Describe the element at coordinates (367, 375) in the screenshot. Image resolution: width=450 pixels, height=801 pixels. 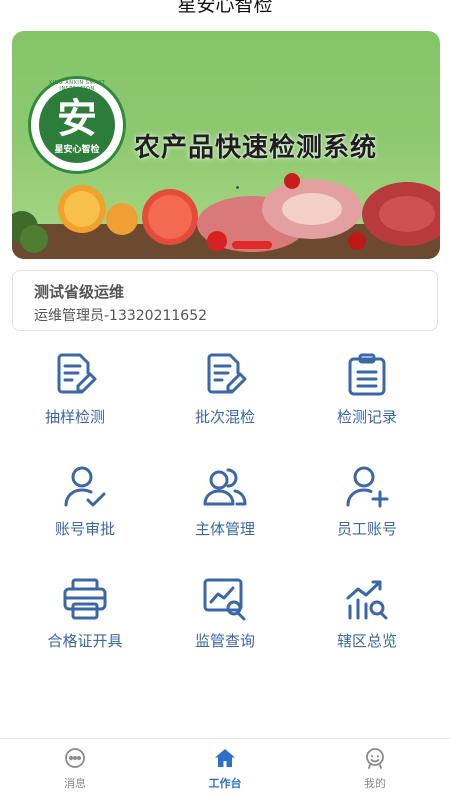
I see `clipboard-record-icon` at that location.